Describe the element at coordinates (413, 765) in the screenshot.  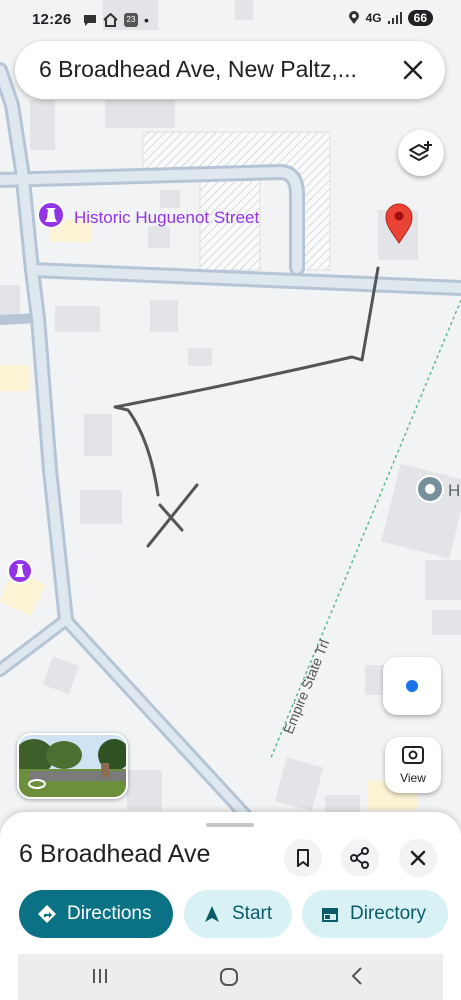
I see `street-view-button: View` at that location.